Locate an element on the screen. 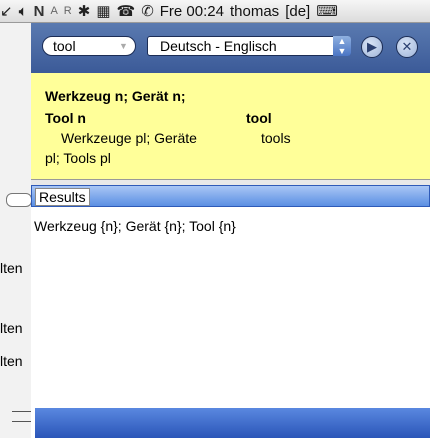  close-icon: ✕ is located at coordinates (407, 46).